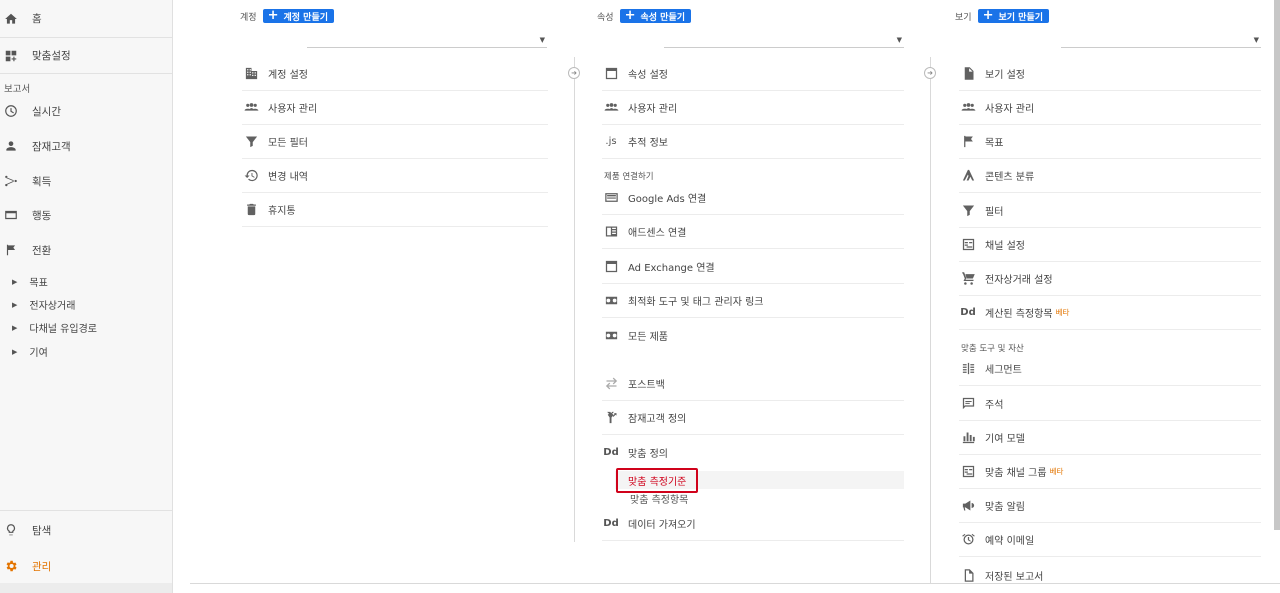  Describe the element at coordinates (648, 337) in the screenshot. I see `all-products-label: 모든 제품` at that location.